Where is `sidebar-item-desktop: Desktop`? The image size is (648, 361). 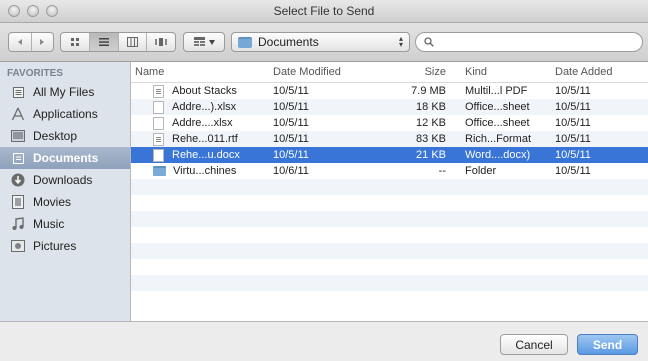
sidebar-item-desktop: Desktop is located at coordinates (65, 136).